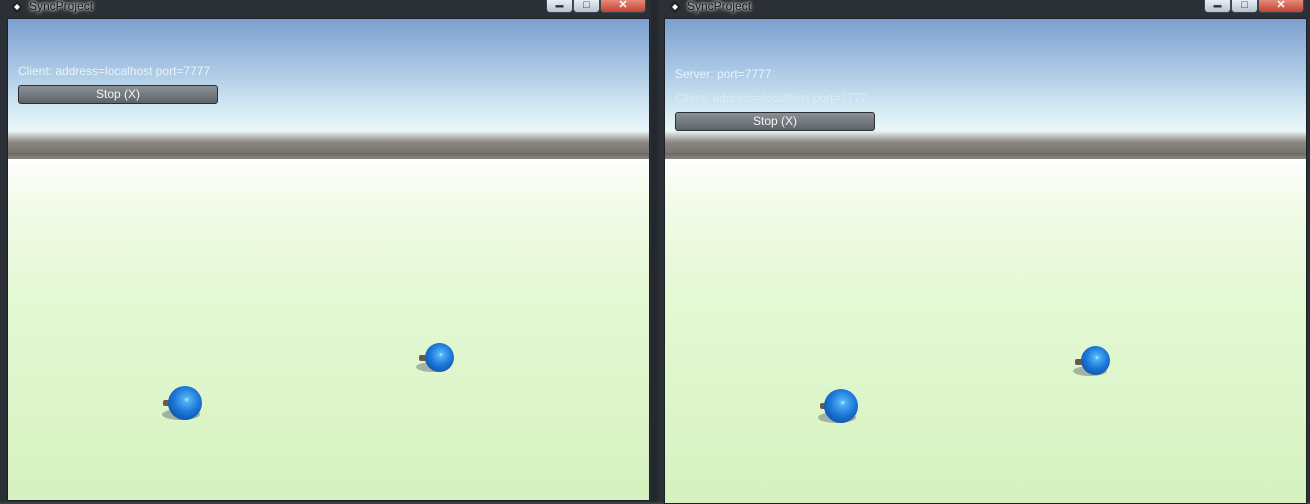  I want to click on server-status-text: Server: port=7777, so click(723, 74).